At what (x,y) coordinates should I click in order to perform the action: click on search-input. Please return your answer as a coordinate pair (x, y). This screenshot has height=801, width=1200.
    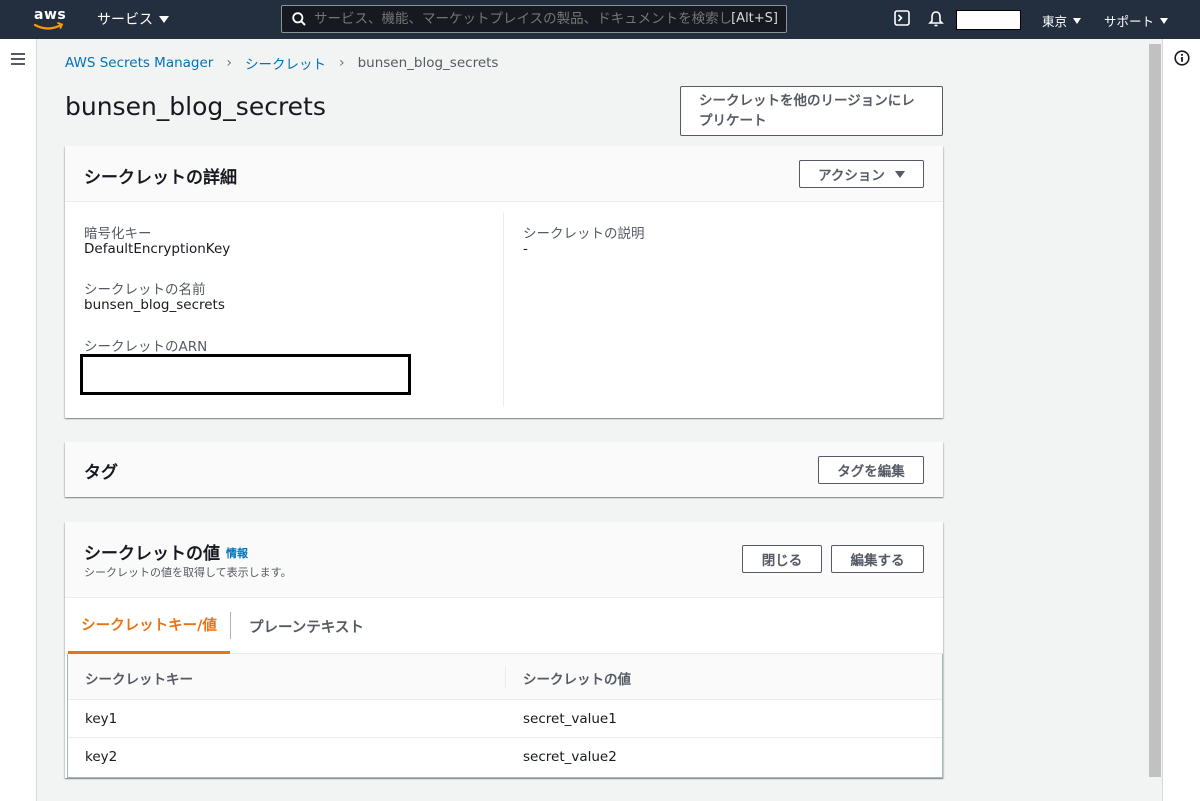
    Looking at the image, I should click on (524, 19).